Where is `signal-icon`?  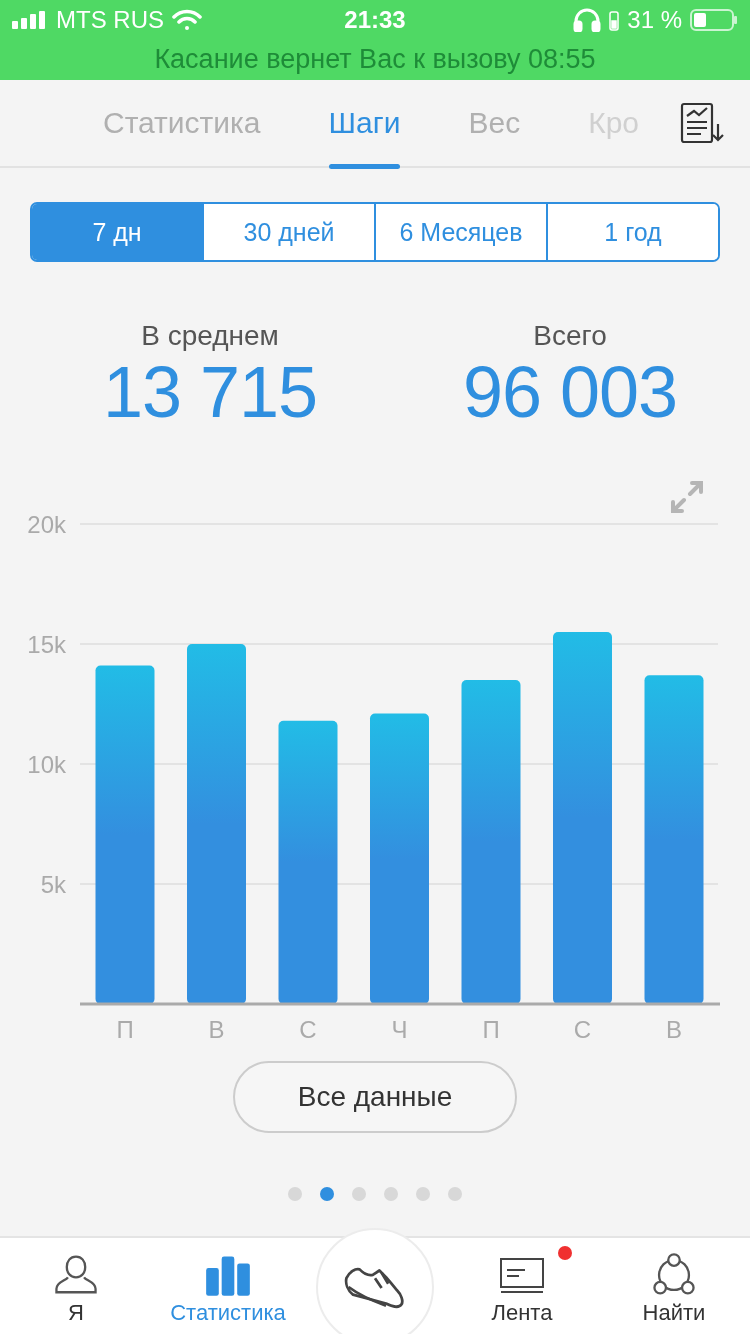
signal-icon is located at coordinates (30, 20).